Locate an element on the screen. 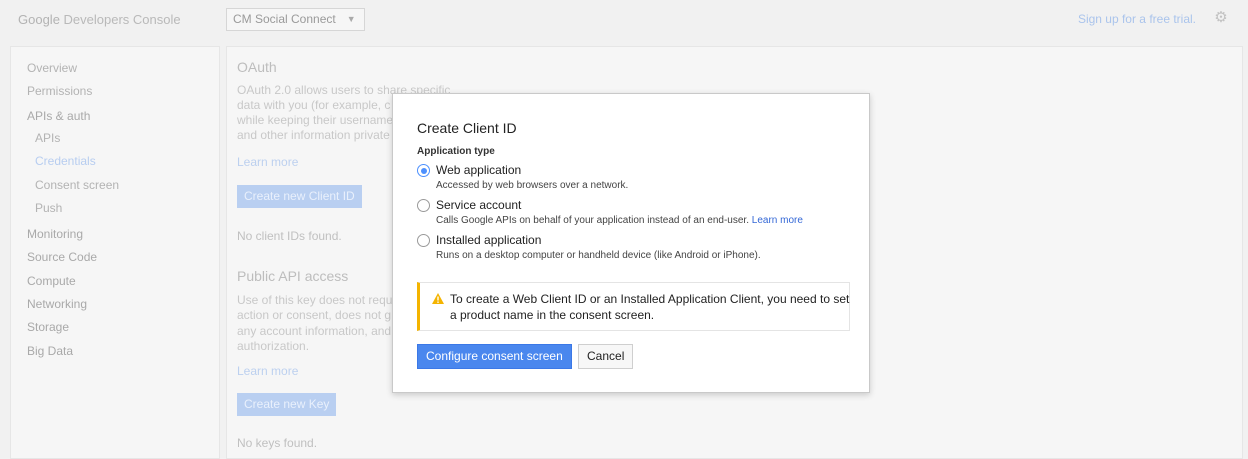 The width and height of the screenshot is (1248, 459). project-name: CM Social Connect is located at coordinates (284, 19).